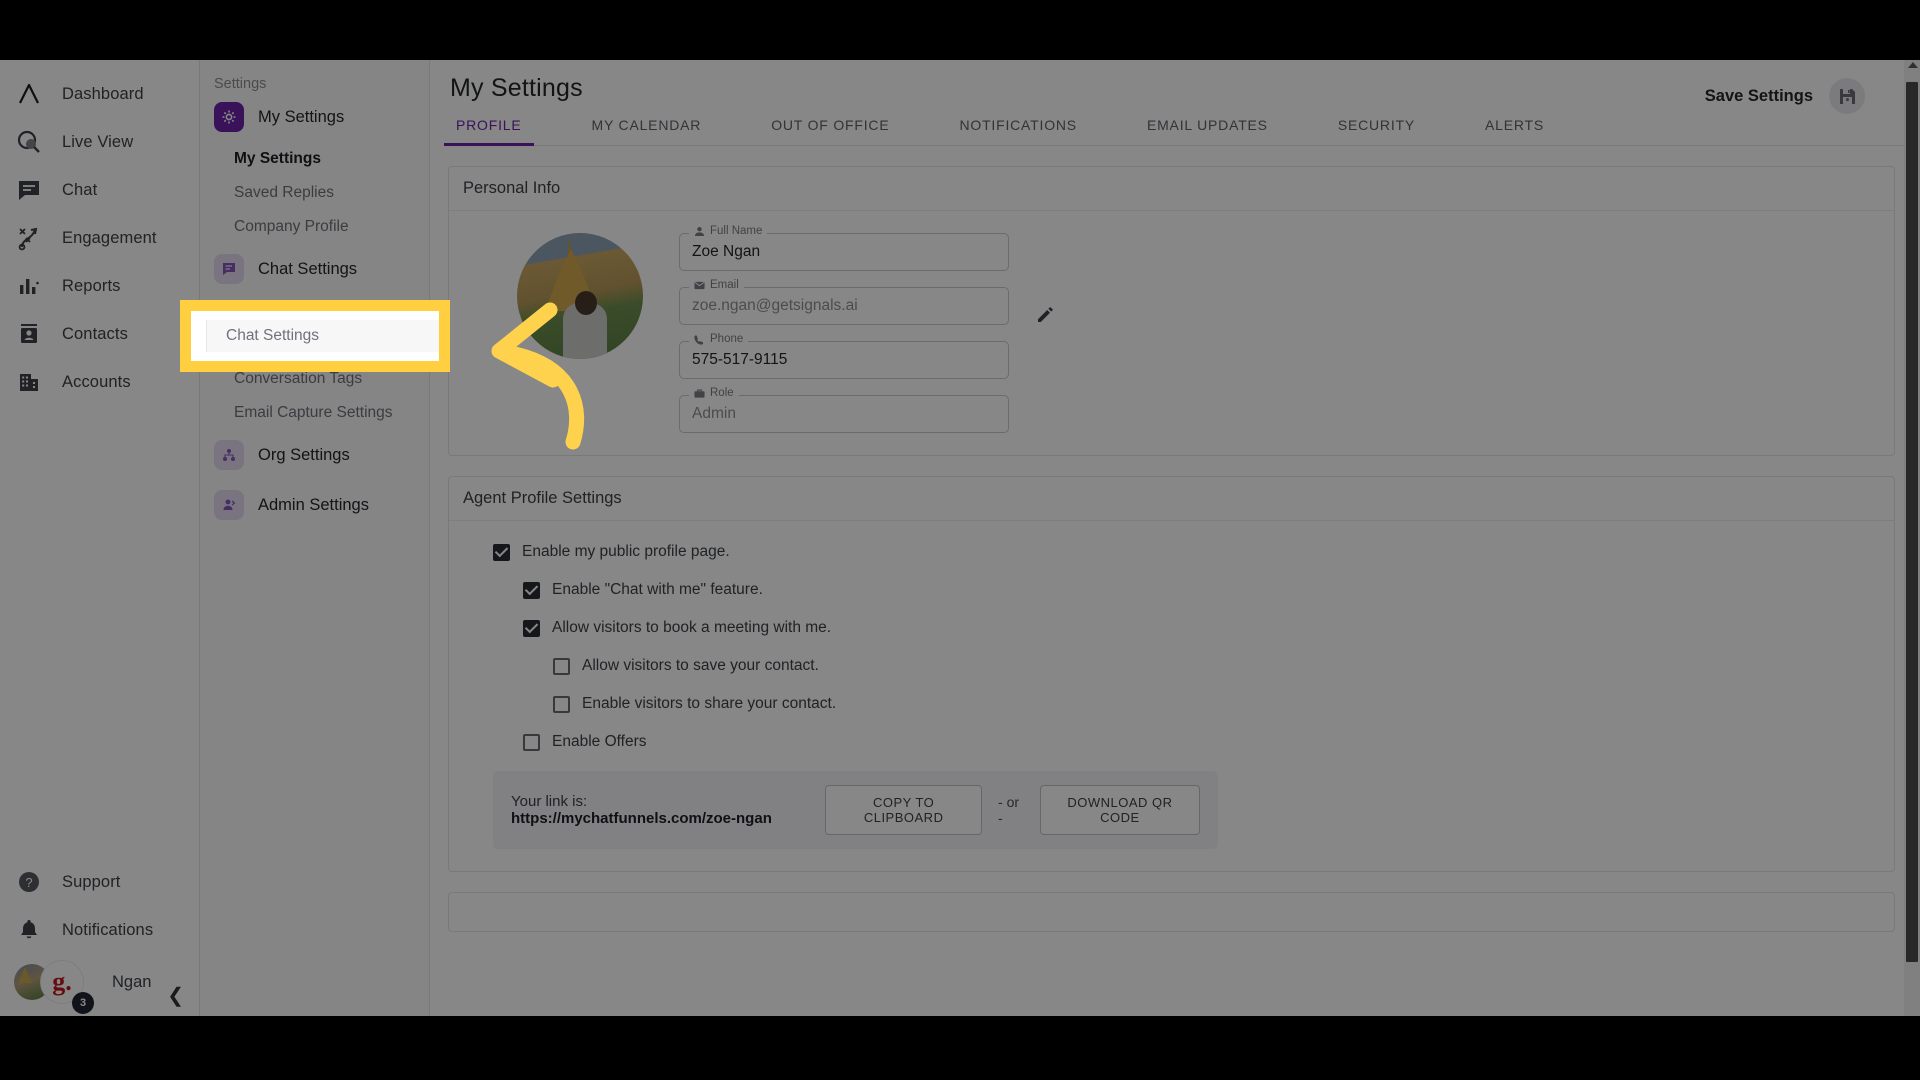  I want to click on checkbox-enable-offers, so click(531, 742).